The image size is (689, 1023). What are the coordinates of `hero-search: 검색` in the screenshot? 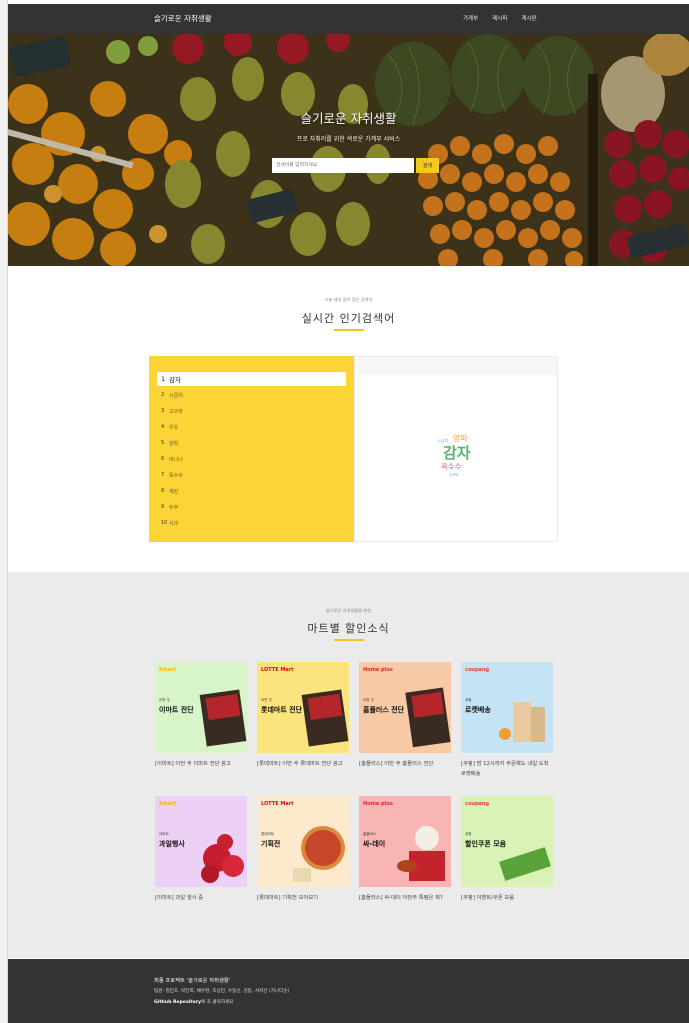 It's located at (355, 165).